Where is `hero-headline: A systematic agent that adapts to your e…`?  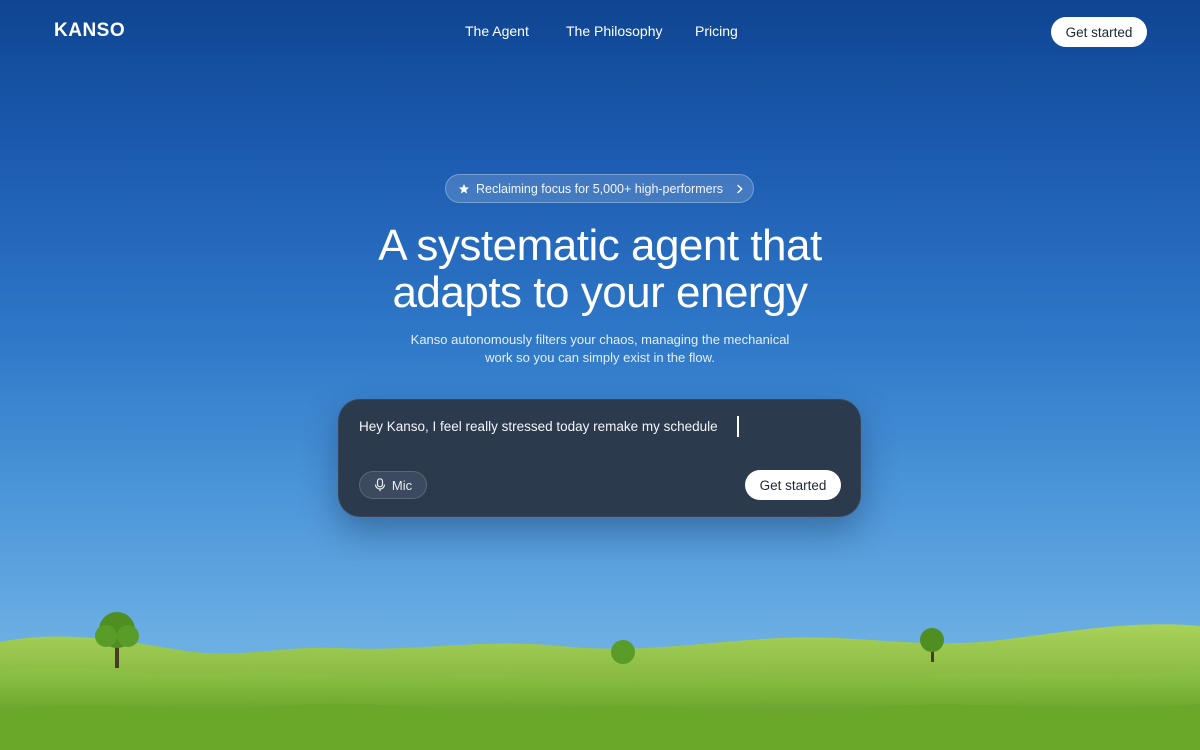 hero-headline: A systematic agent that adapts to your e… is located at coordinates (600, 269).